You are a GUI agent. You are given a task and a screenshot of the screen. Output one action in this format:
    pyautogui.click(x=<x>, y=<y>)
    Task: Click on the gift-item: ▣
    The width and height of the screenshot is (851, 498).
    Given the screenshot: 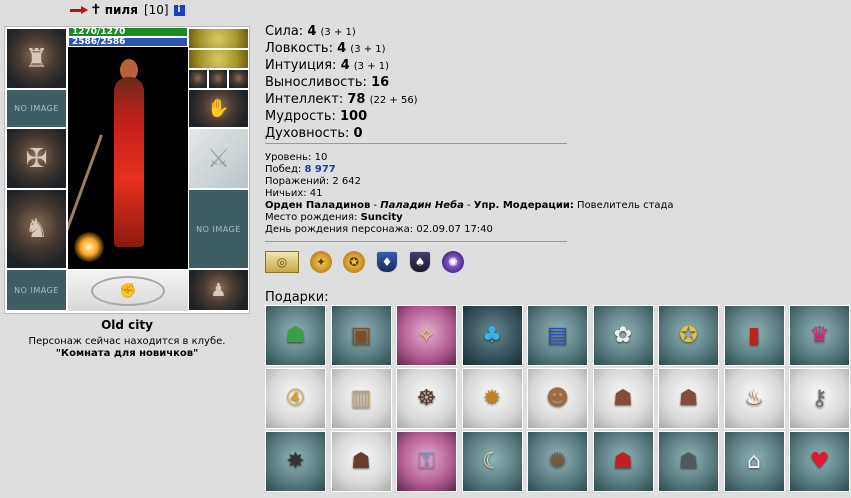 What is the action you would take?
    pyautogui.click(x=361, y=335)
    